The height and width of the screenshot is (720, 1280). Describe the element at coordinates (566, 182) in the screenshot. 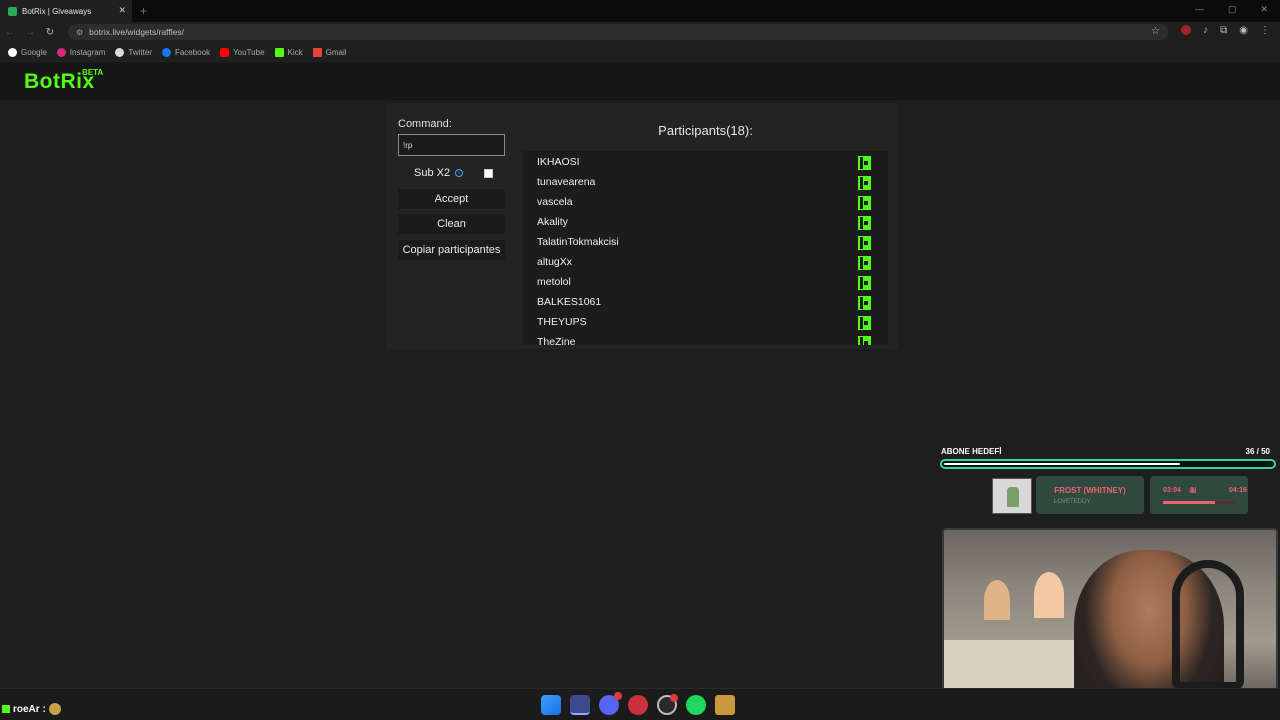

I see `participant-name: tunavearena` at that location.